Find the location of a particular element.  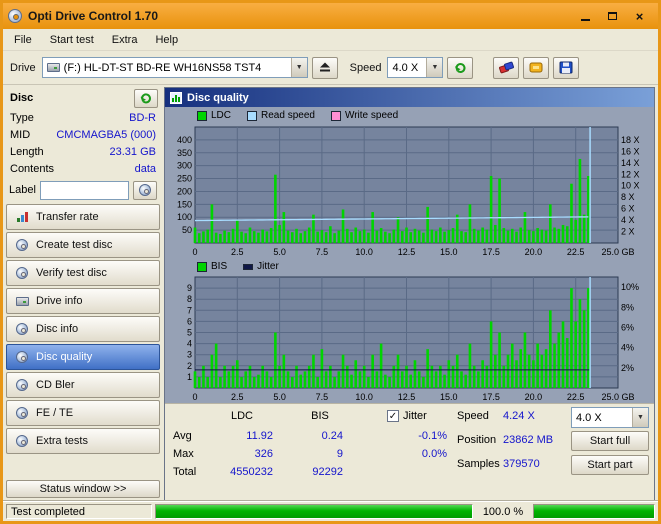

svg-text: 16 X is located at coordinates (630, 151).